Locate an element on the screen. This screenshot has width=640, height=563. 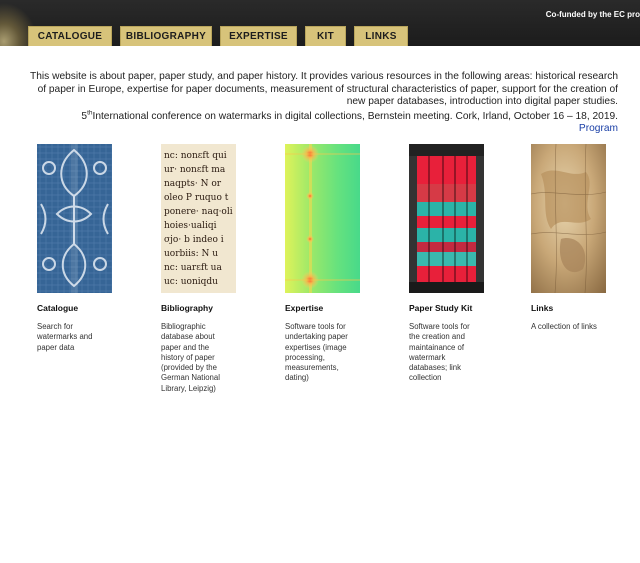
manuscript-line: naqpts· N or is located at coordinates (193, 184).